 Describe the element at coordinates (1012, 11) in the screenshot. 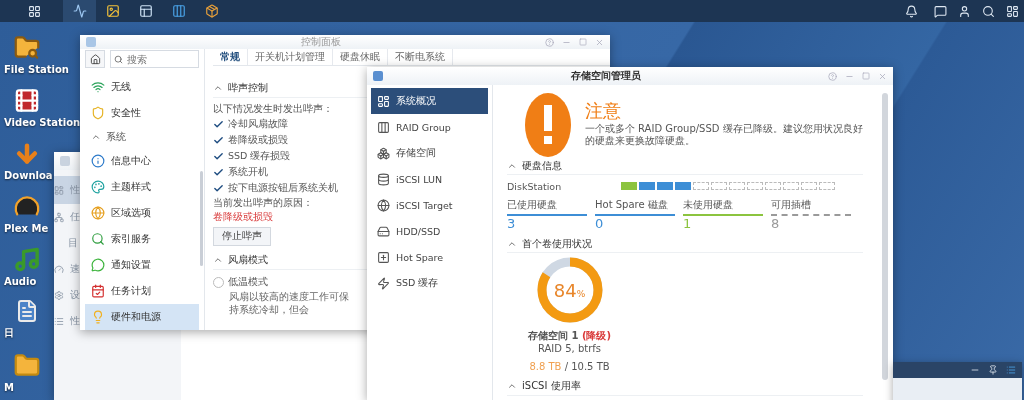

I see `widgets-icon` at that location.